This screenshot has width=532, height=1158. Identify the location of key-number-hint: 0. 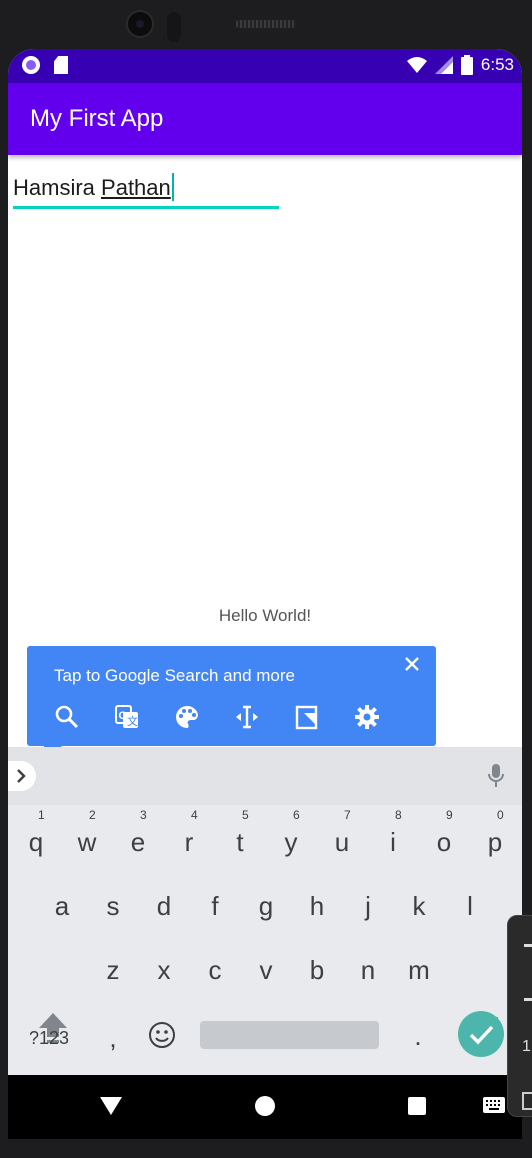
(500, 815).